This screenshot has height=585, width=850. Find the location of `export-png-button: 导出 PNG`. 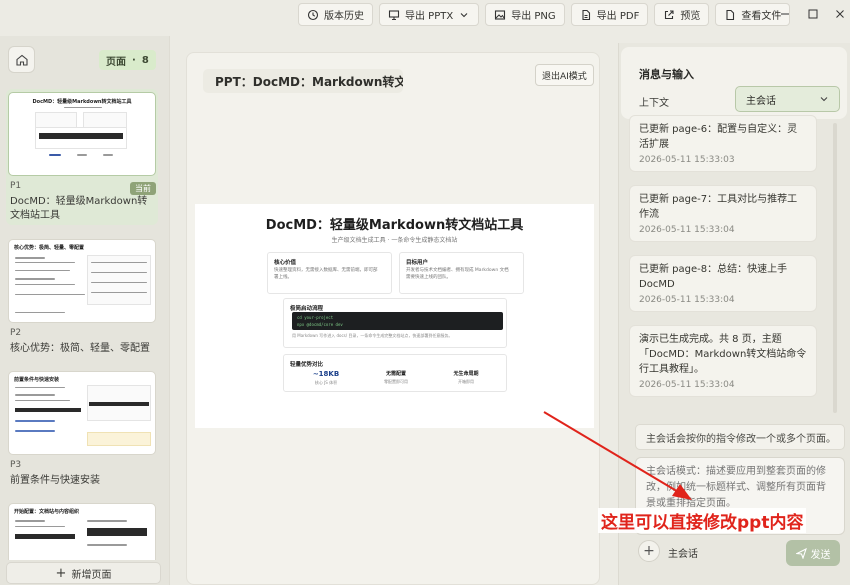

export-png-button: 导出 PNG is located at coordinates (525, 14).